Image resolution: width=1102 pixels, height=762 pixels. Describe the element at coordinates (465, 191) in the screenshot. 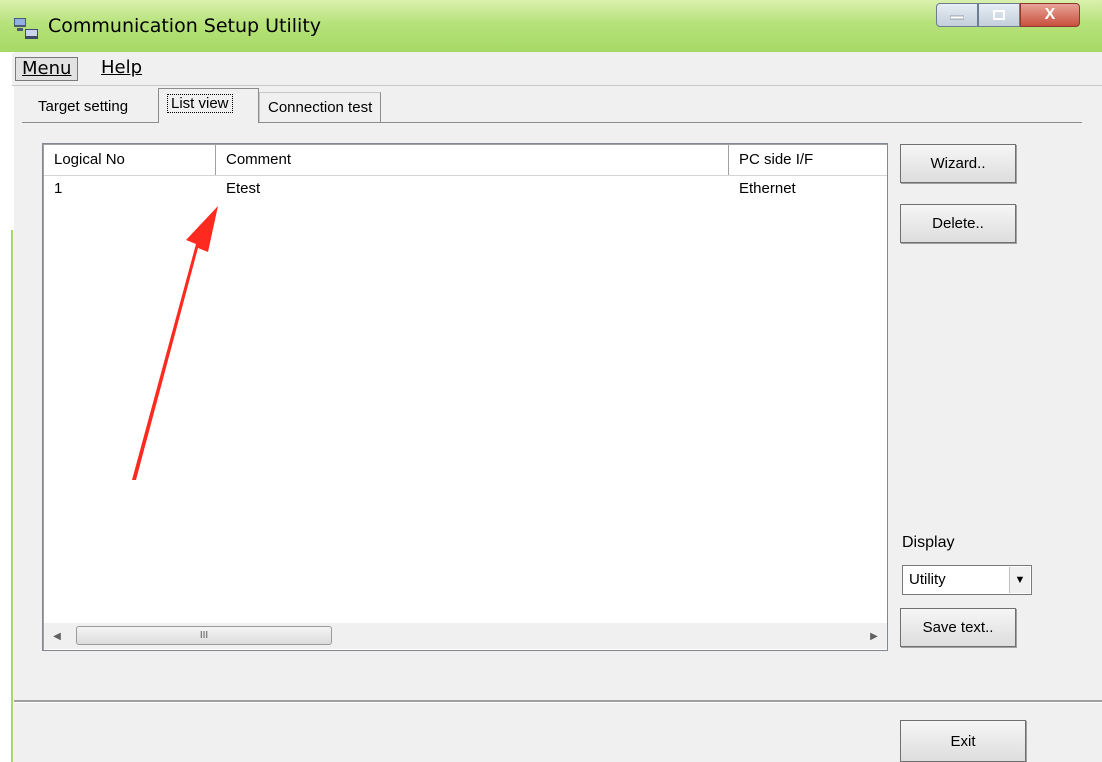

I see `table-row: 1 Etest Ethernet` at that location.